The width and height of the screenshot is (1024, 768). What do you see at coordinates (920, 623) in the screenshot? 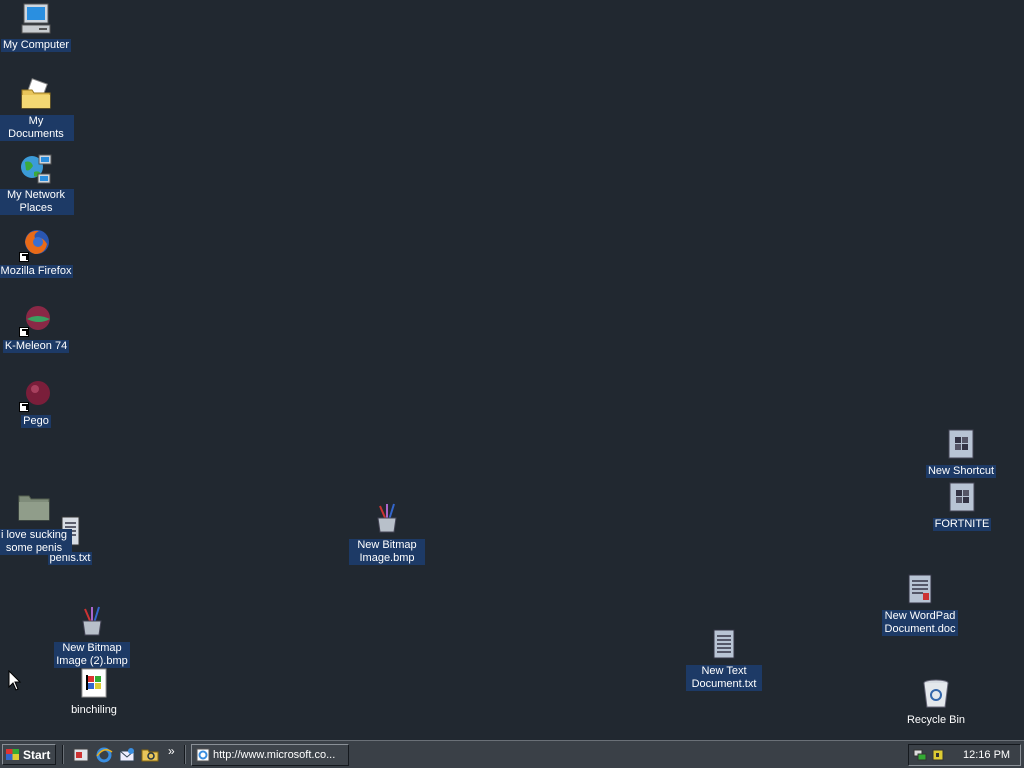
I see `icon-label: New WordPad Document.doc` at bounding box center [920, 623].